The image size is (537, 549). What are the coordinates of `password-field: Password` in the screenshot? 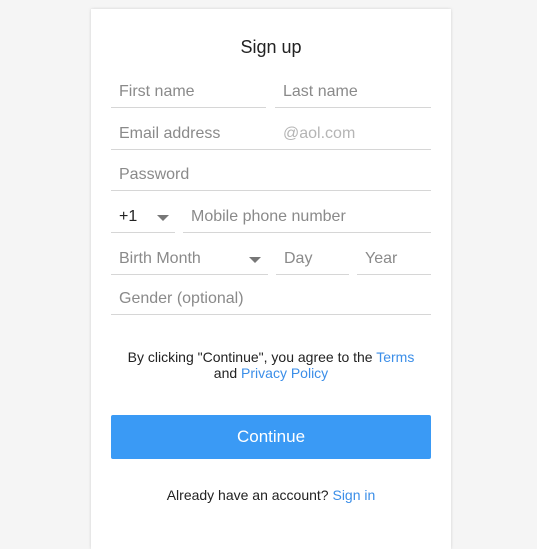 It's located at (271, 176).